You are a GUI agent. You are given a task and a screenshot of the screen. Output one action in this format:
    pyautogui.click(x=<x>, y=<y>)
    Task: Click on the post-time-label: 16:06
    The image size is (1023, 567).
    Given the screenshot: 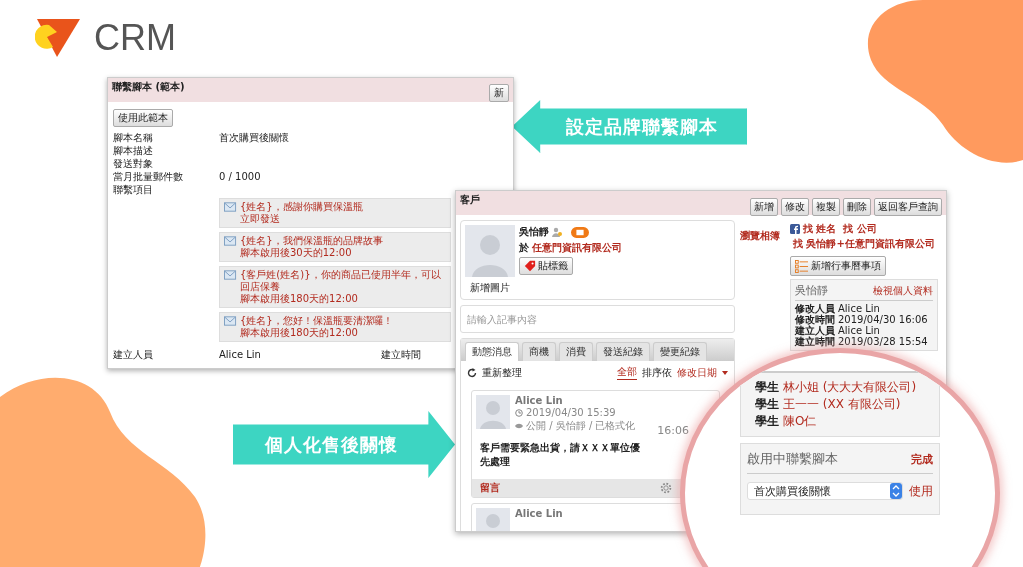 What is the action you would take?
    pyautogui.click(x=673, y=430)
    